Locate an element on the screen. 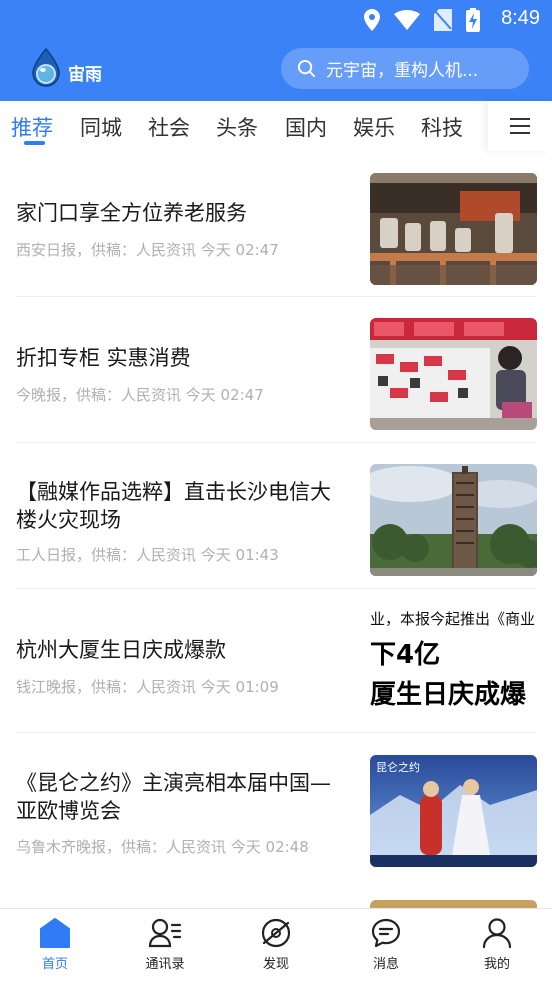 The image size is (552, 981). bottom-navigation: 首页 通讯录 发现 消息 我的 is located at coordinates (276, 944).